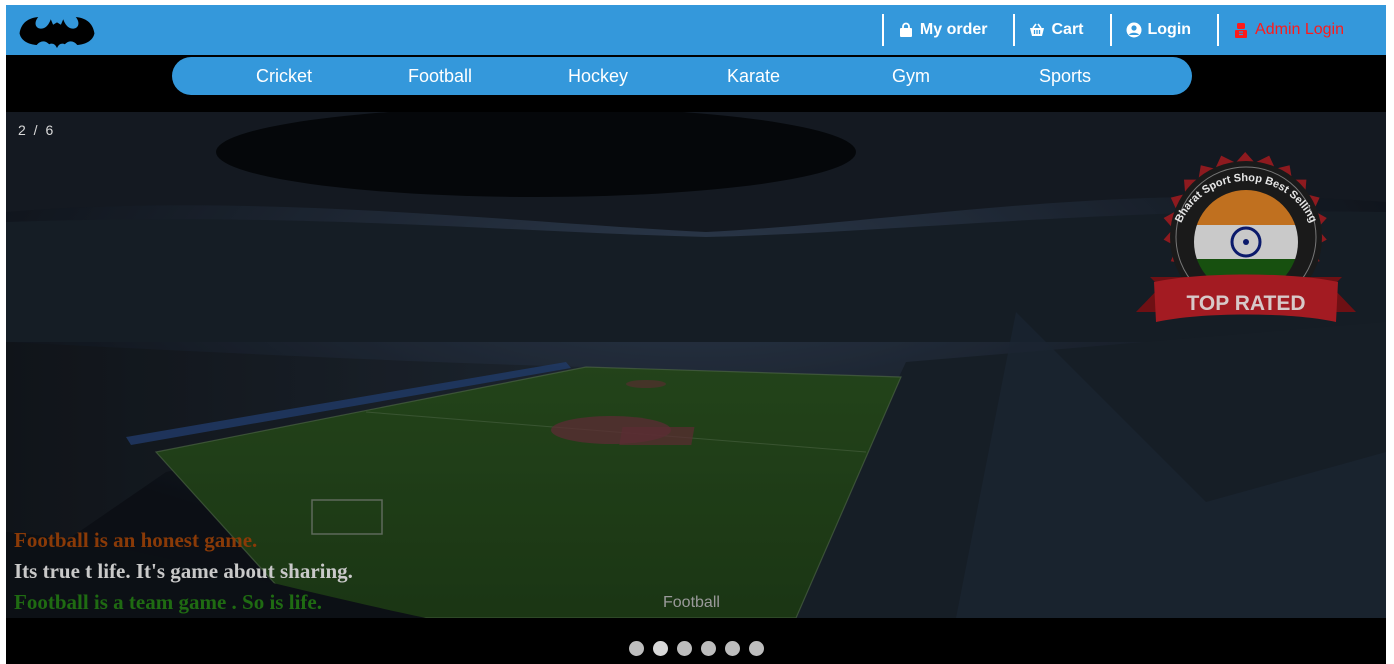  What do you see at coordinates (1169, 29) in the screenshot?
I see `login-label: Login` at bounding box center [1169, 29].